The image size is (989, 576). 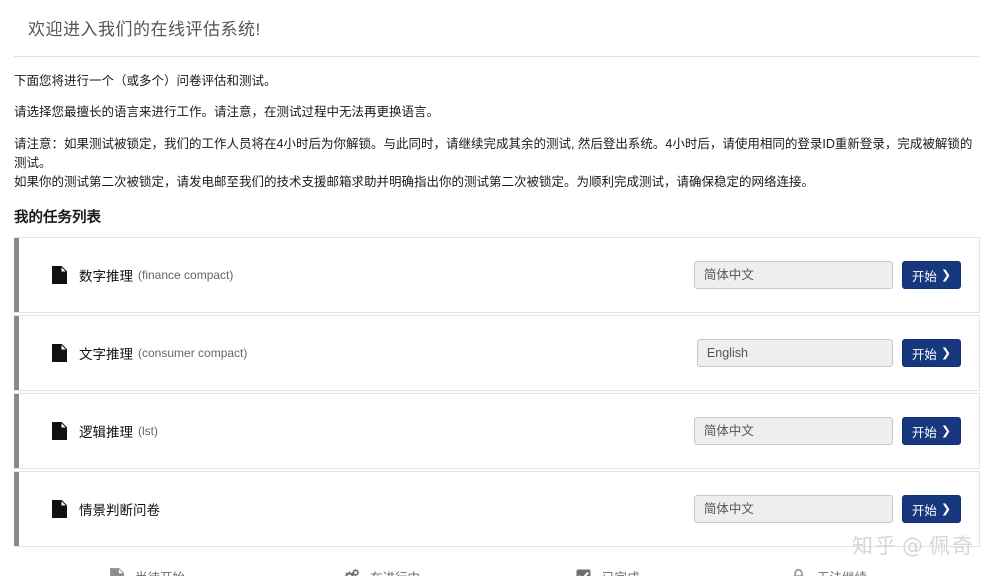 I want to click on legend-item-in-progress: 在进行中, so click(x=459, y=571).